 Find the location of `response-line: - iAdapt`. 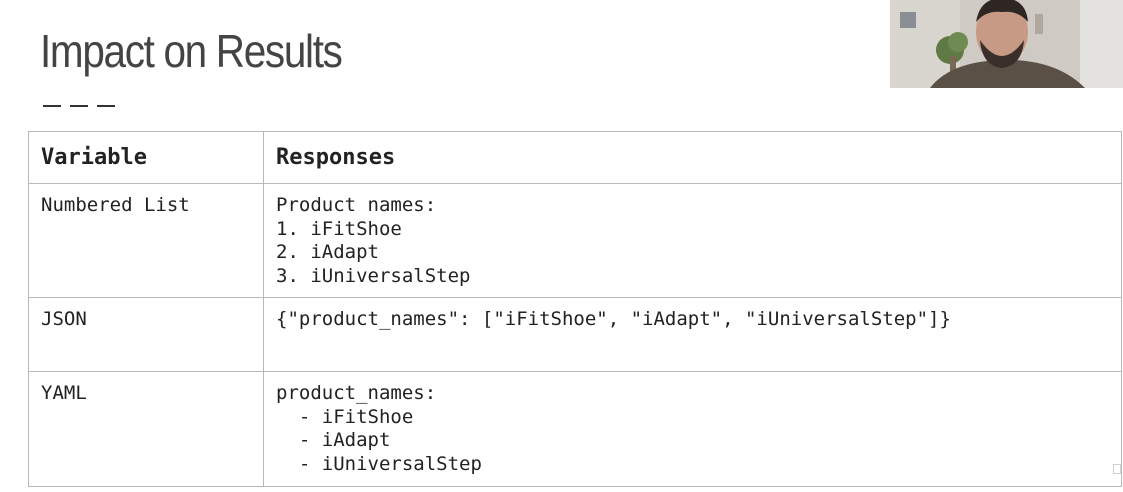

response-line: - iAdapt is located at coordinates (333, 440).